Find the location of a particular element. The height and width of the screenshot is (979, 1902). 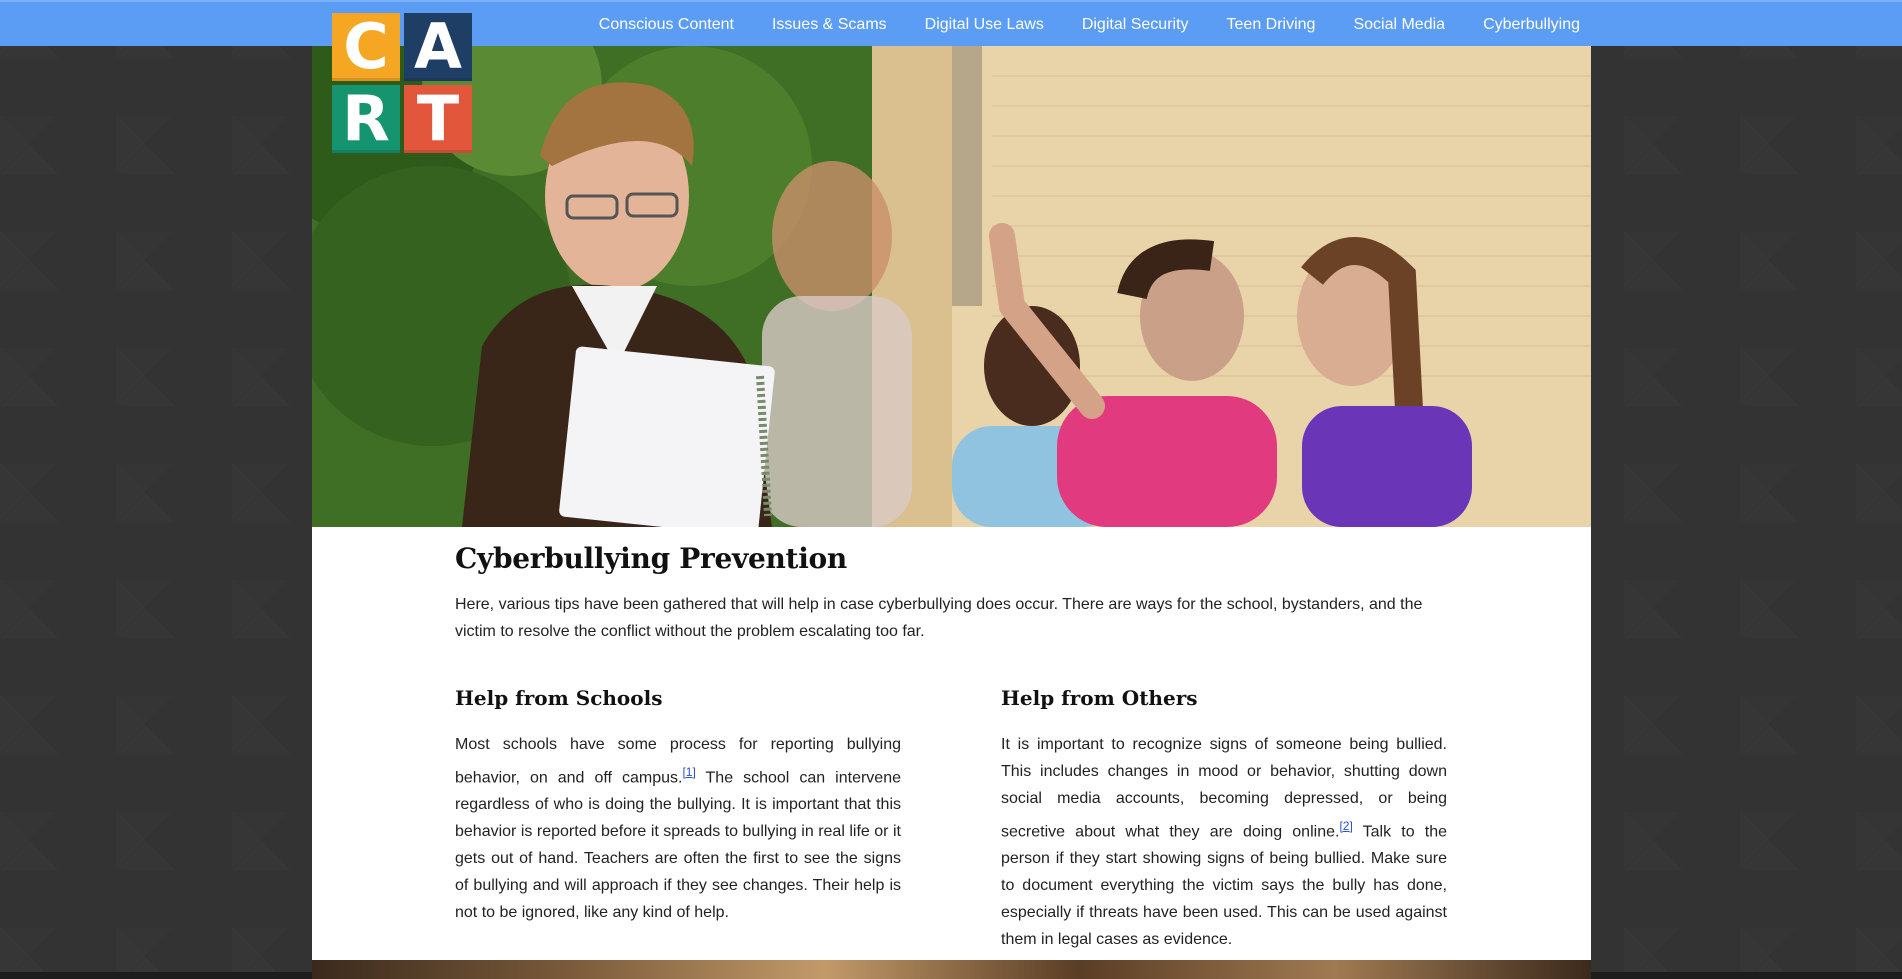

footnote-1: [1] is located at coordinates (688, 771).